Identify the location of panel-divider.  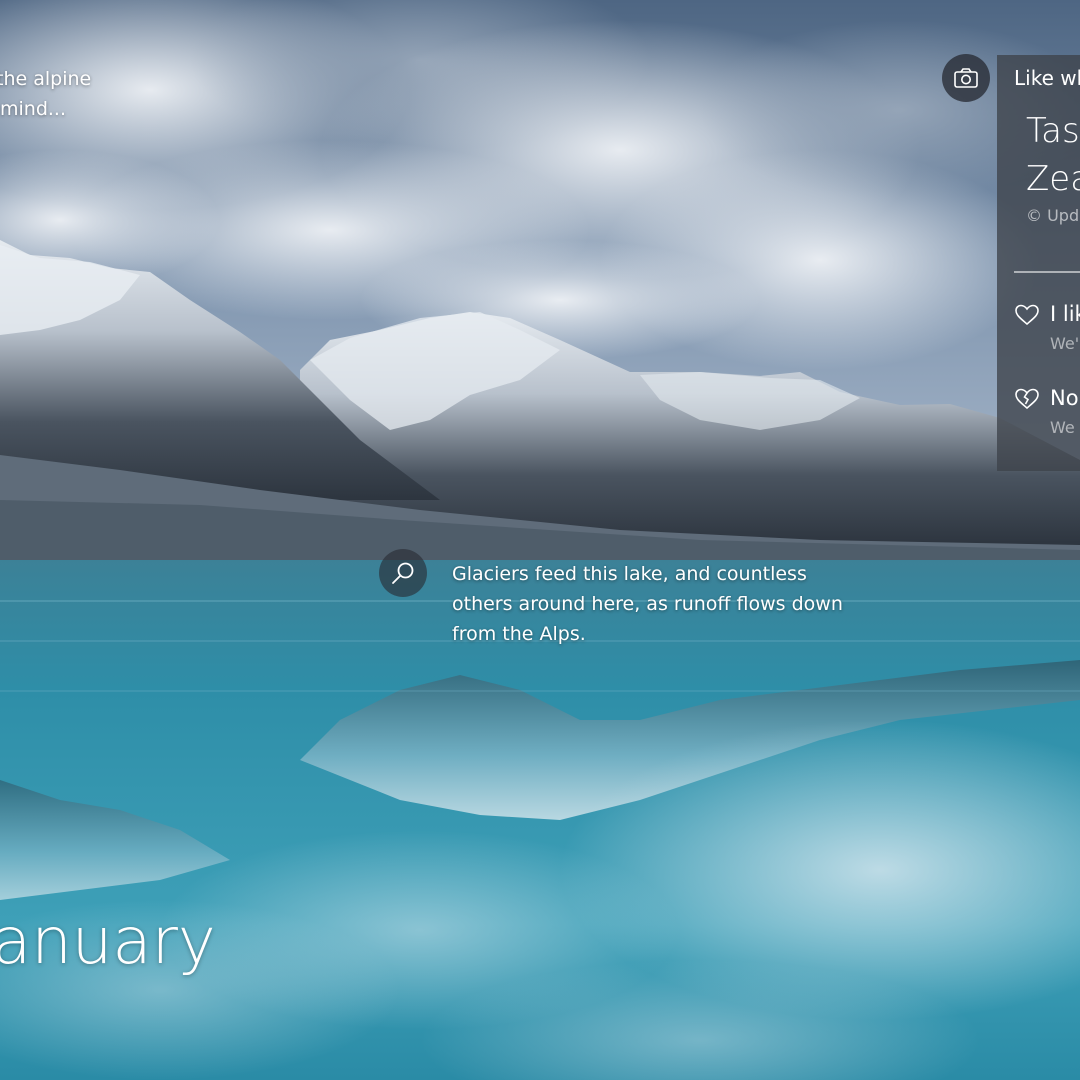
(1047, 272).